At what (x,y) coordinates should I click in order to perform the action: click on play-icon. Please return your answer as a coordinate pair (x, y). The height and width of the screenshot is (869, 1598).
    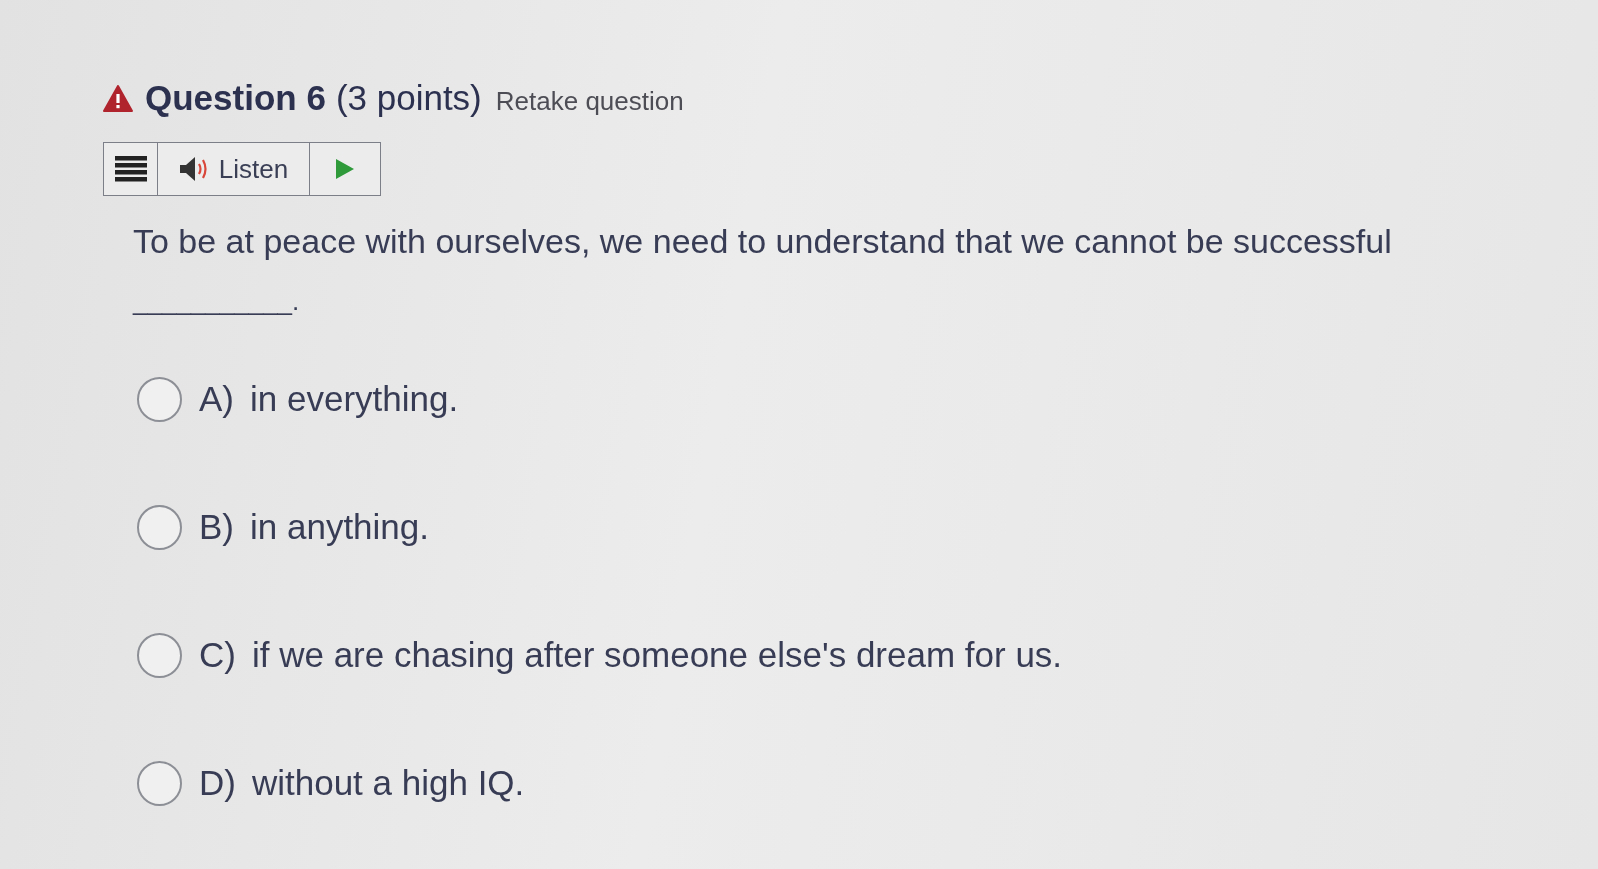
    Looking at the image, I should click on (345, 169).